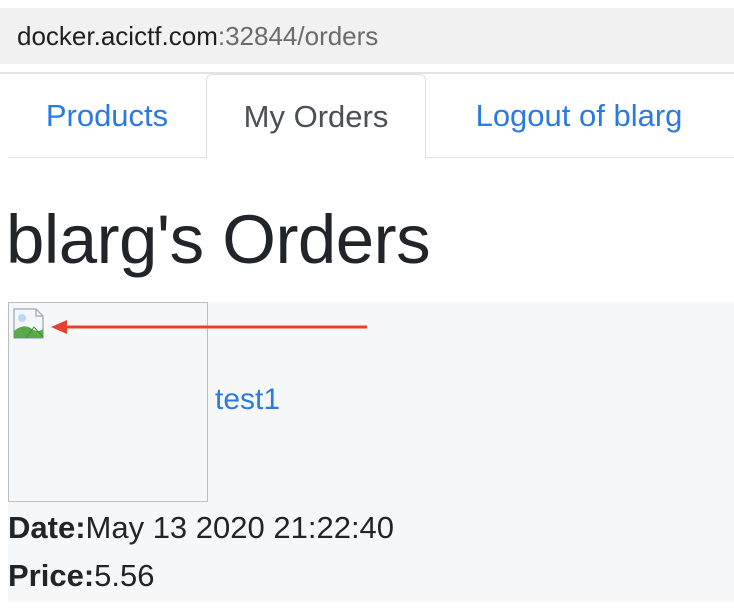 The image size is (734, 612). Describe the element at coordinates (240, 527) in the screenshot. I see `date-value: May 13 2020 21:22:40` at that location.